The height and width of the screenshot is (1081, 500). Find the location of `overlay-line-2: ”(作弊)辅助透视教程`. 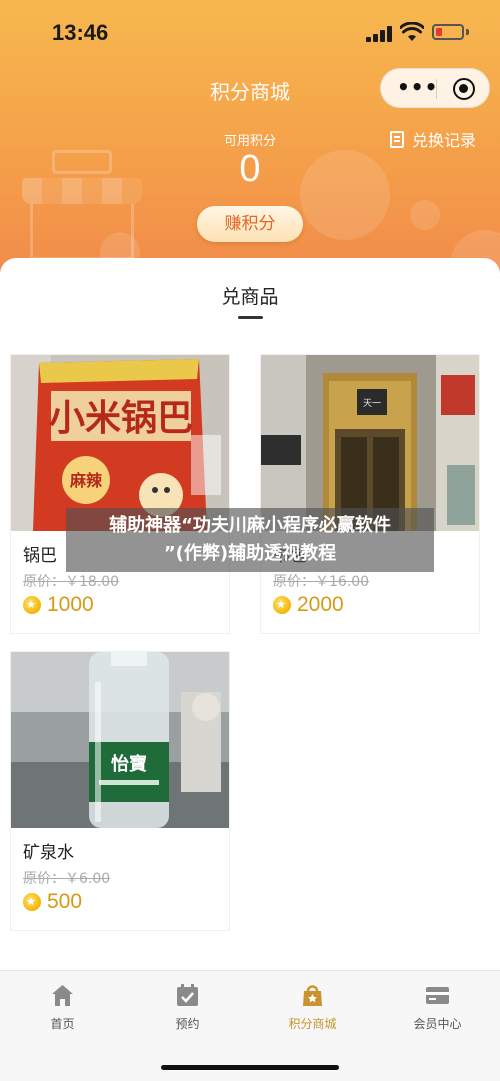

overlay-line-2: ”(作弊)辅助透视教程 is located at coordinates (250, 553).